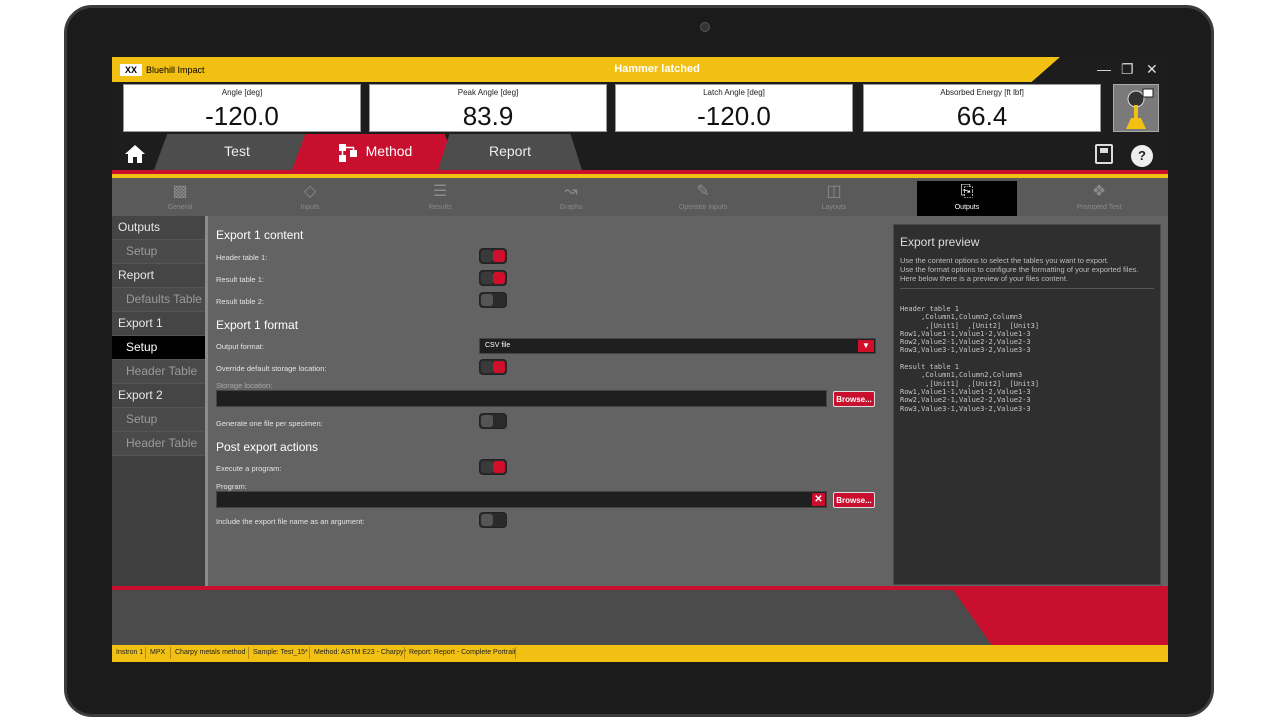 Image resolution: width=1280 pixels, height=720 pixels. Describe the element at coordinates (493, 367) in the screenshot. I see `override-storage-toggle` at that location.